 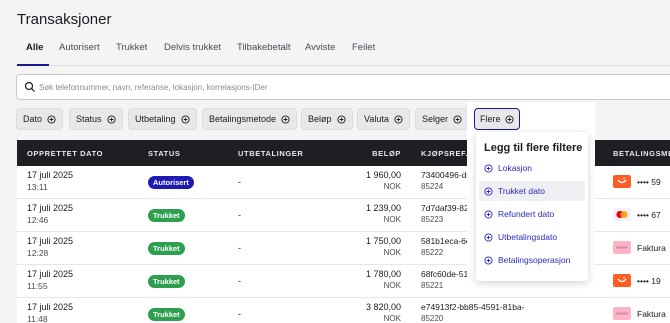 What do you see at coordinates (383, 307) in the screenshot?
I see `amount-value: 3 820,00` at bounding box center [383, 307].